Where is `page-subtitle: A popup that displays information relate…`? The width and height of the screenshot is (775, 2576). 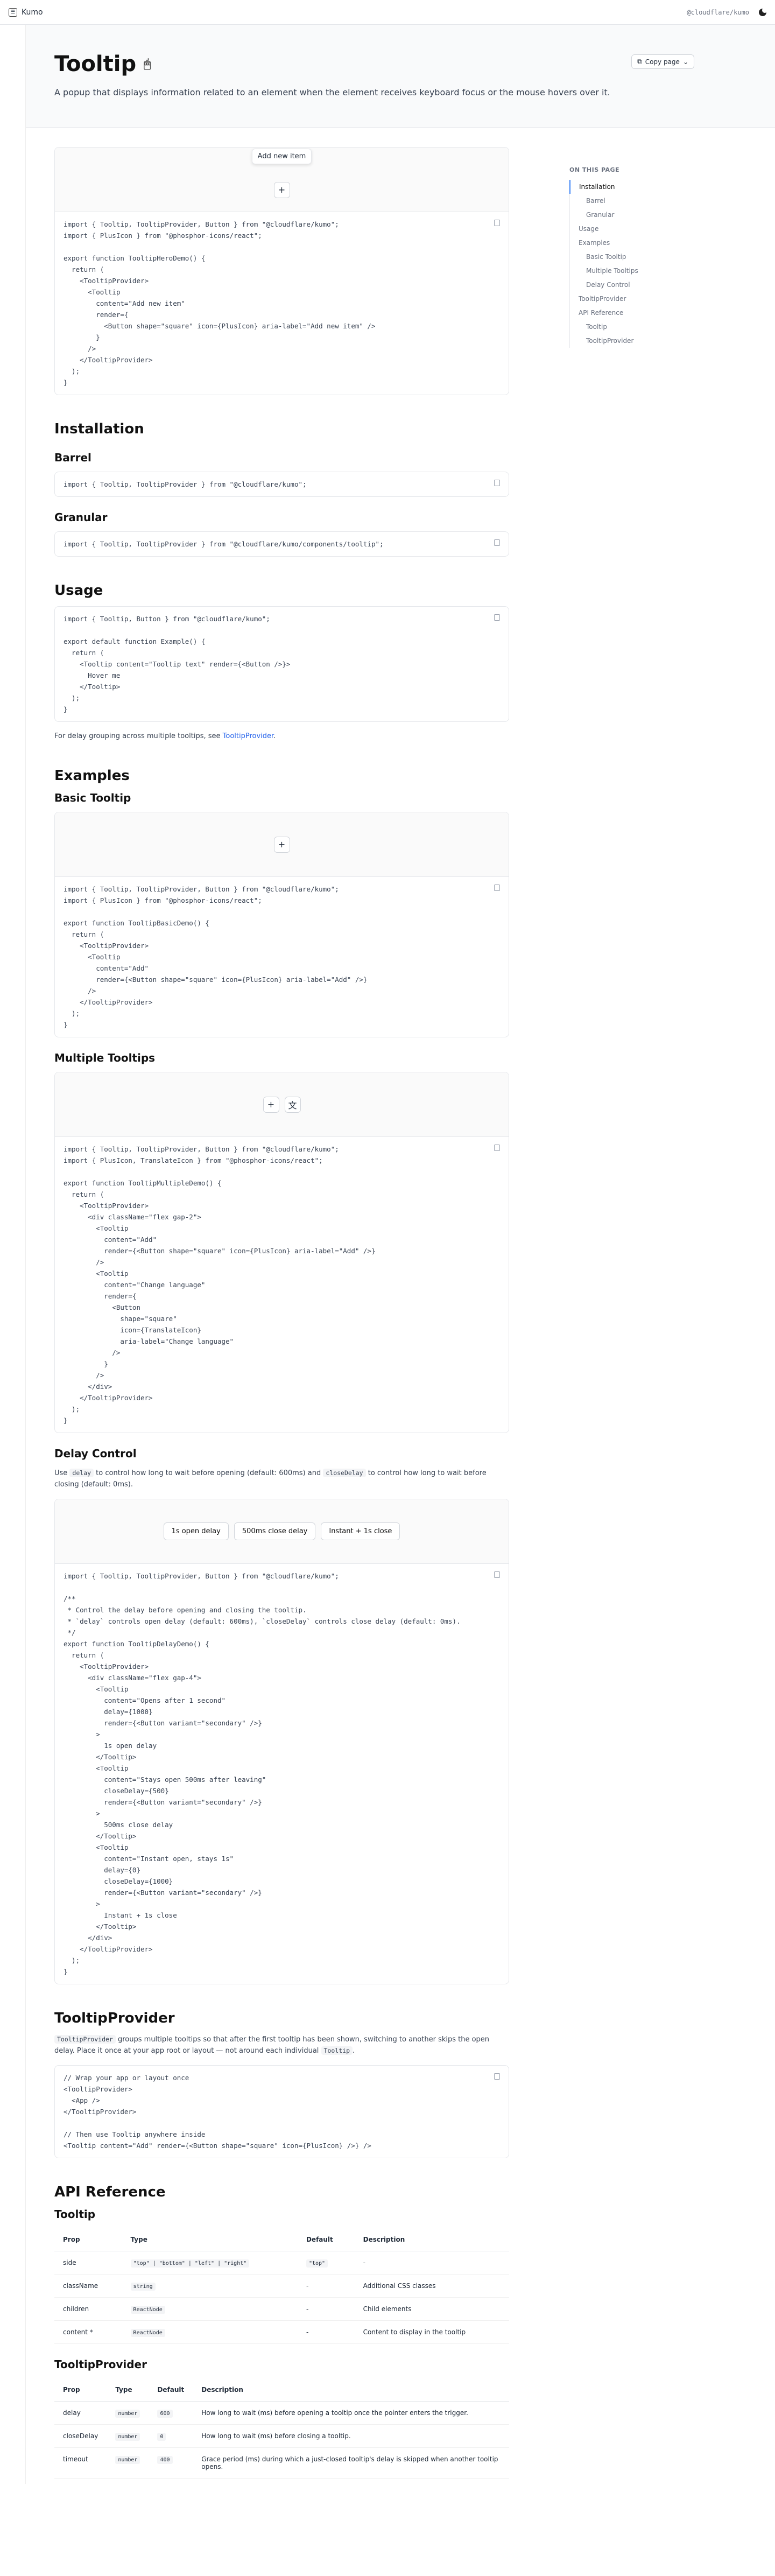 page-subtitle: A popup that displays information relate… is located at coordinates (332, 92).